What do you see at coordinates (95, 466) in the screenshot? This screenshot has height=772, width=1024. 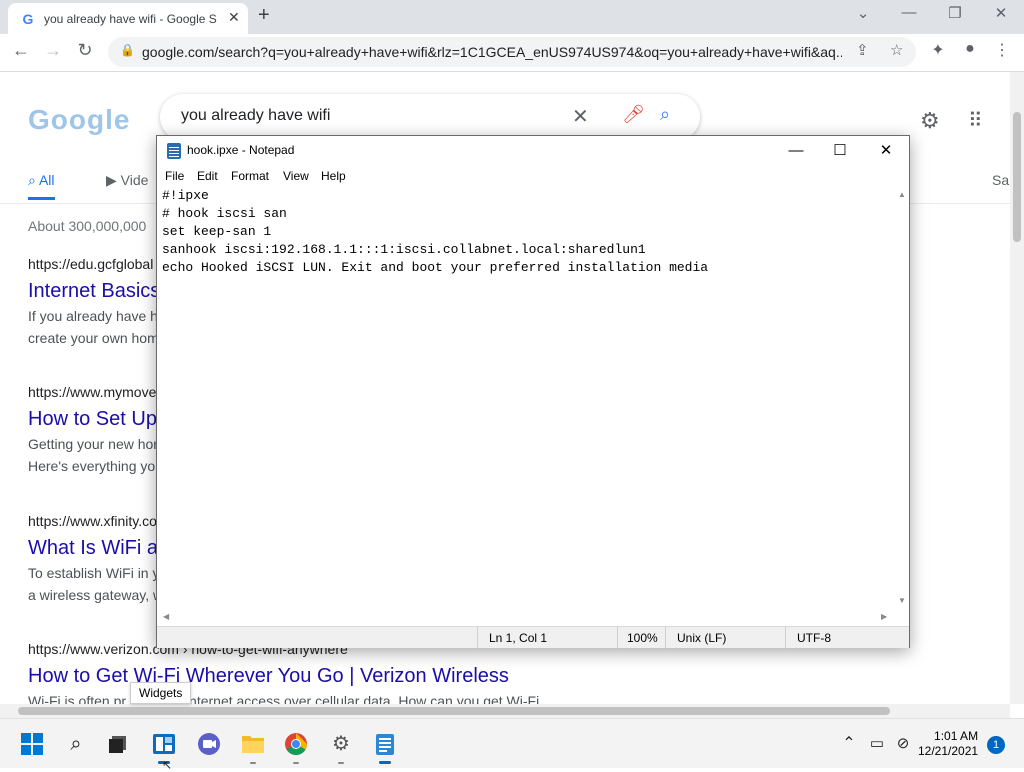 I see `result-snippet: Here's everything you` at bounding box center [95, 466].